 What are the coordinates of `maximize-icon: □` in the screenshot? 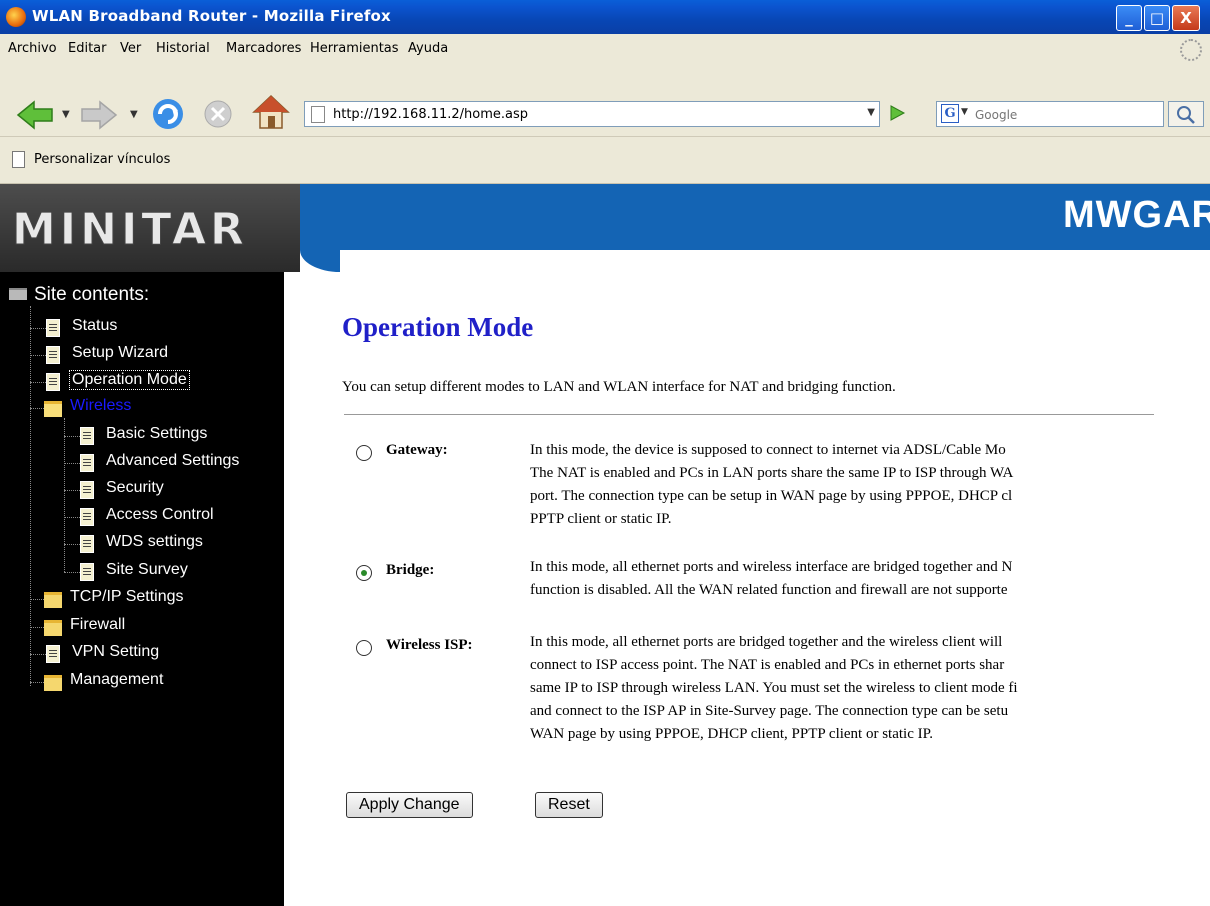 It's located at (1157, 18).